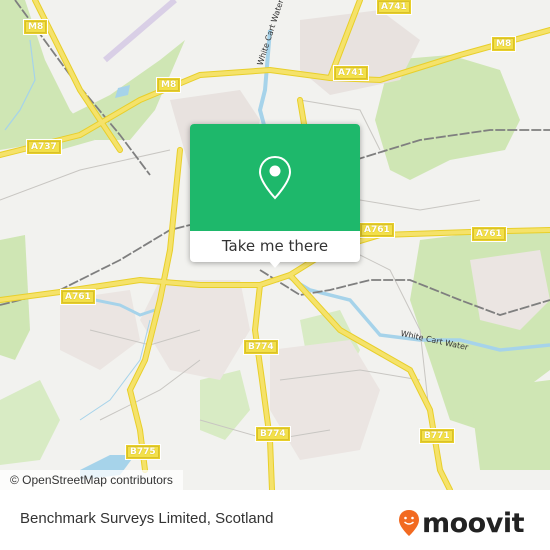 This screenshot has height=550, width=550. Describe the element at coordinates (409, 523) in the screenshot. I see `moovit-pin-icon` at that location.